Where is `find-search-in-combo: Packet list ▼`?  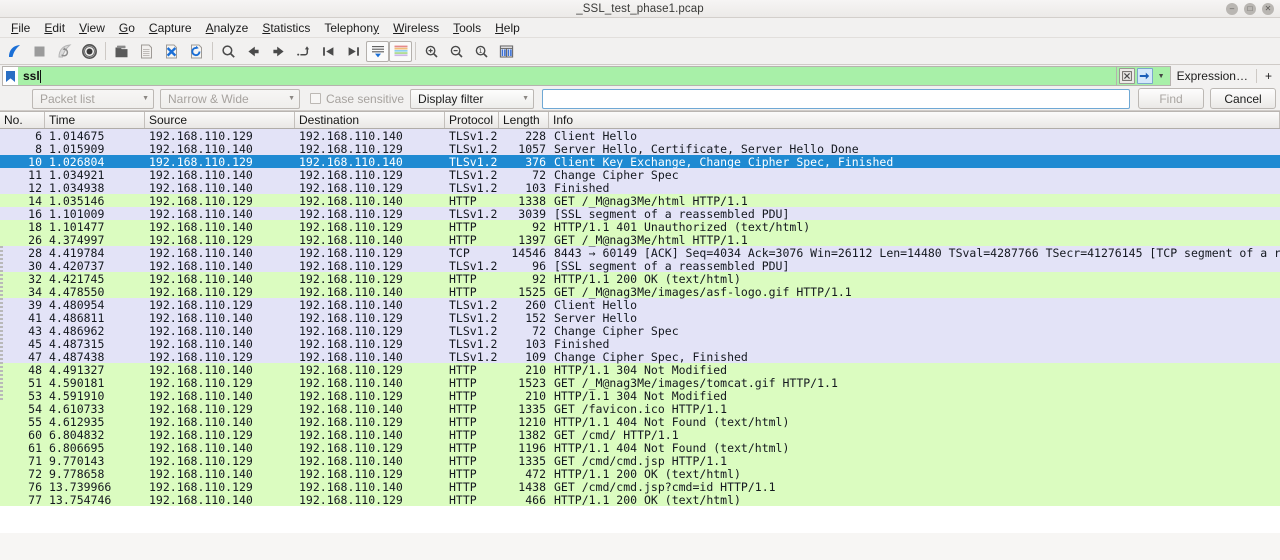 find-search-in-combo: Packet list ▼ is located at coordinates (93, 98).